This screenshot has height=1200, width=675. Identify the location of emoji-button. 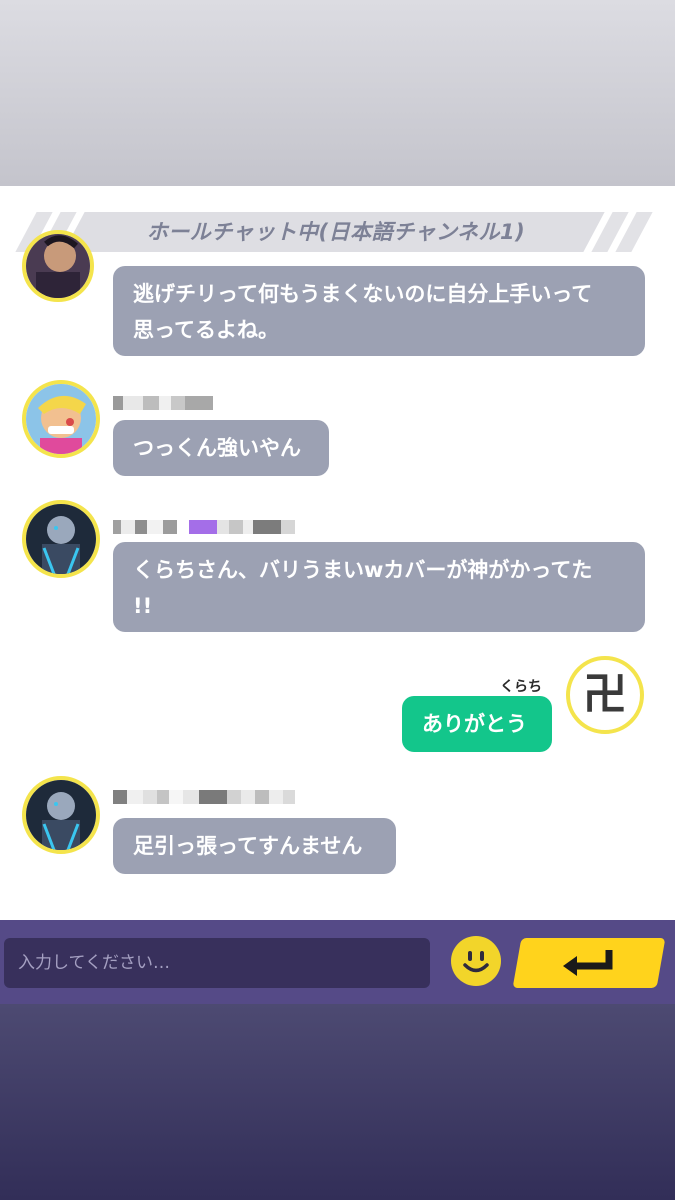
(476, 961).